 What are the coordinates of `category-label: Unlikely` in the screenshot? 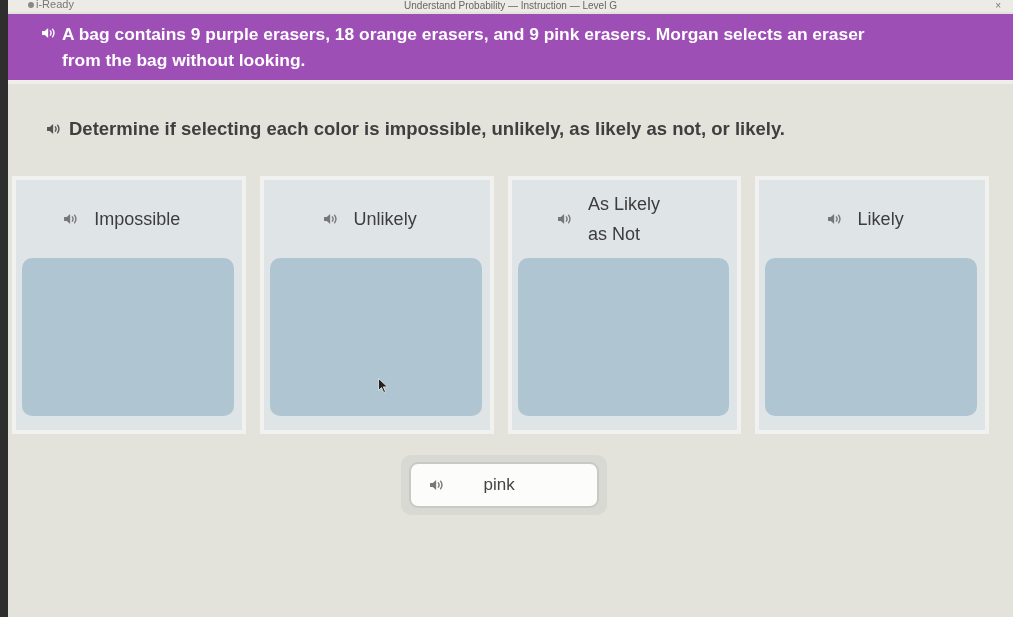 It's located at (385, 219).